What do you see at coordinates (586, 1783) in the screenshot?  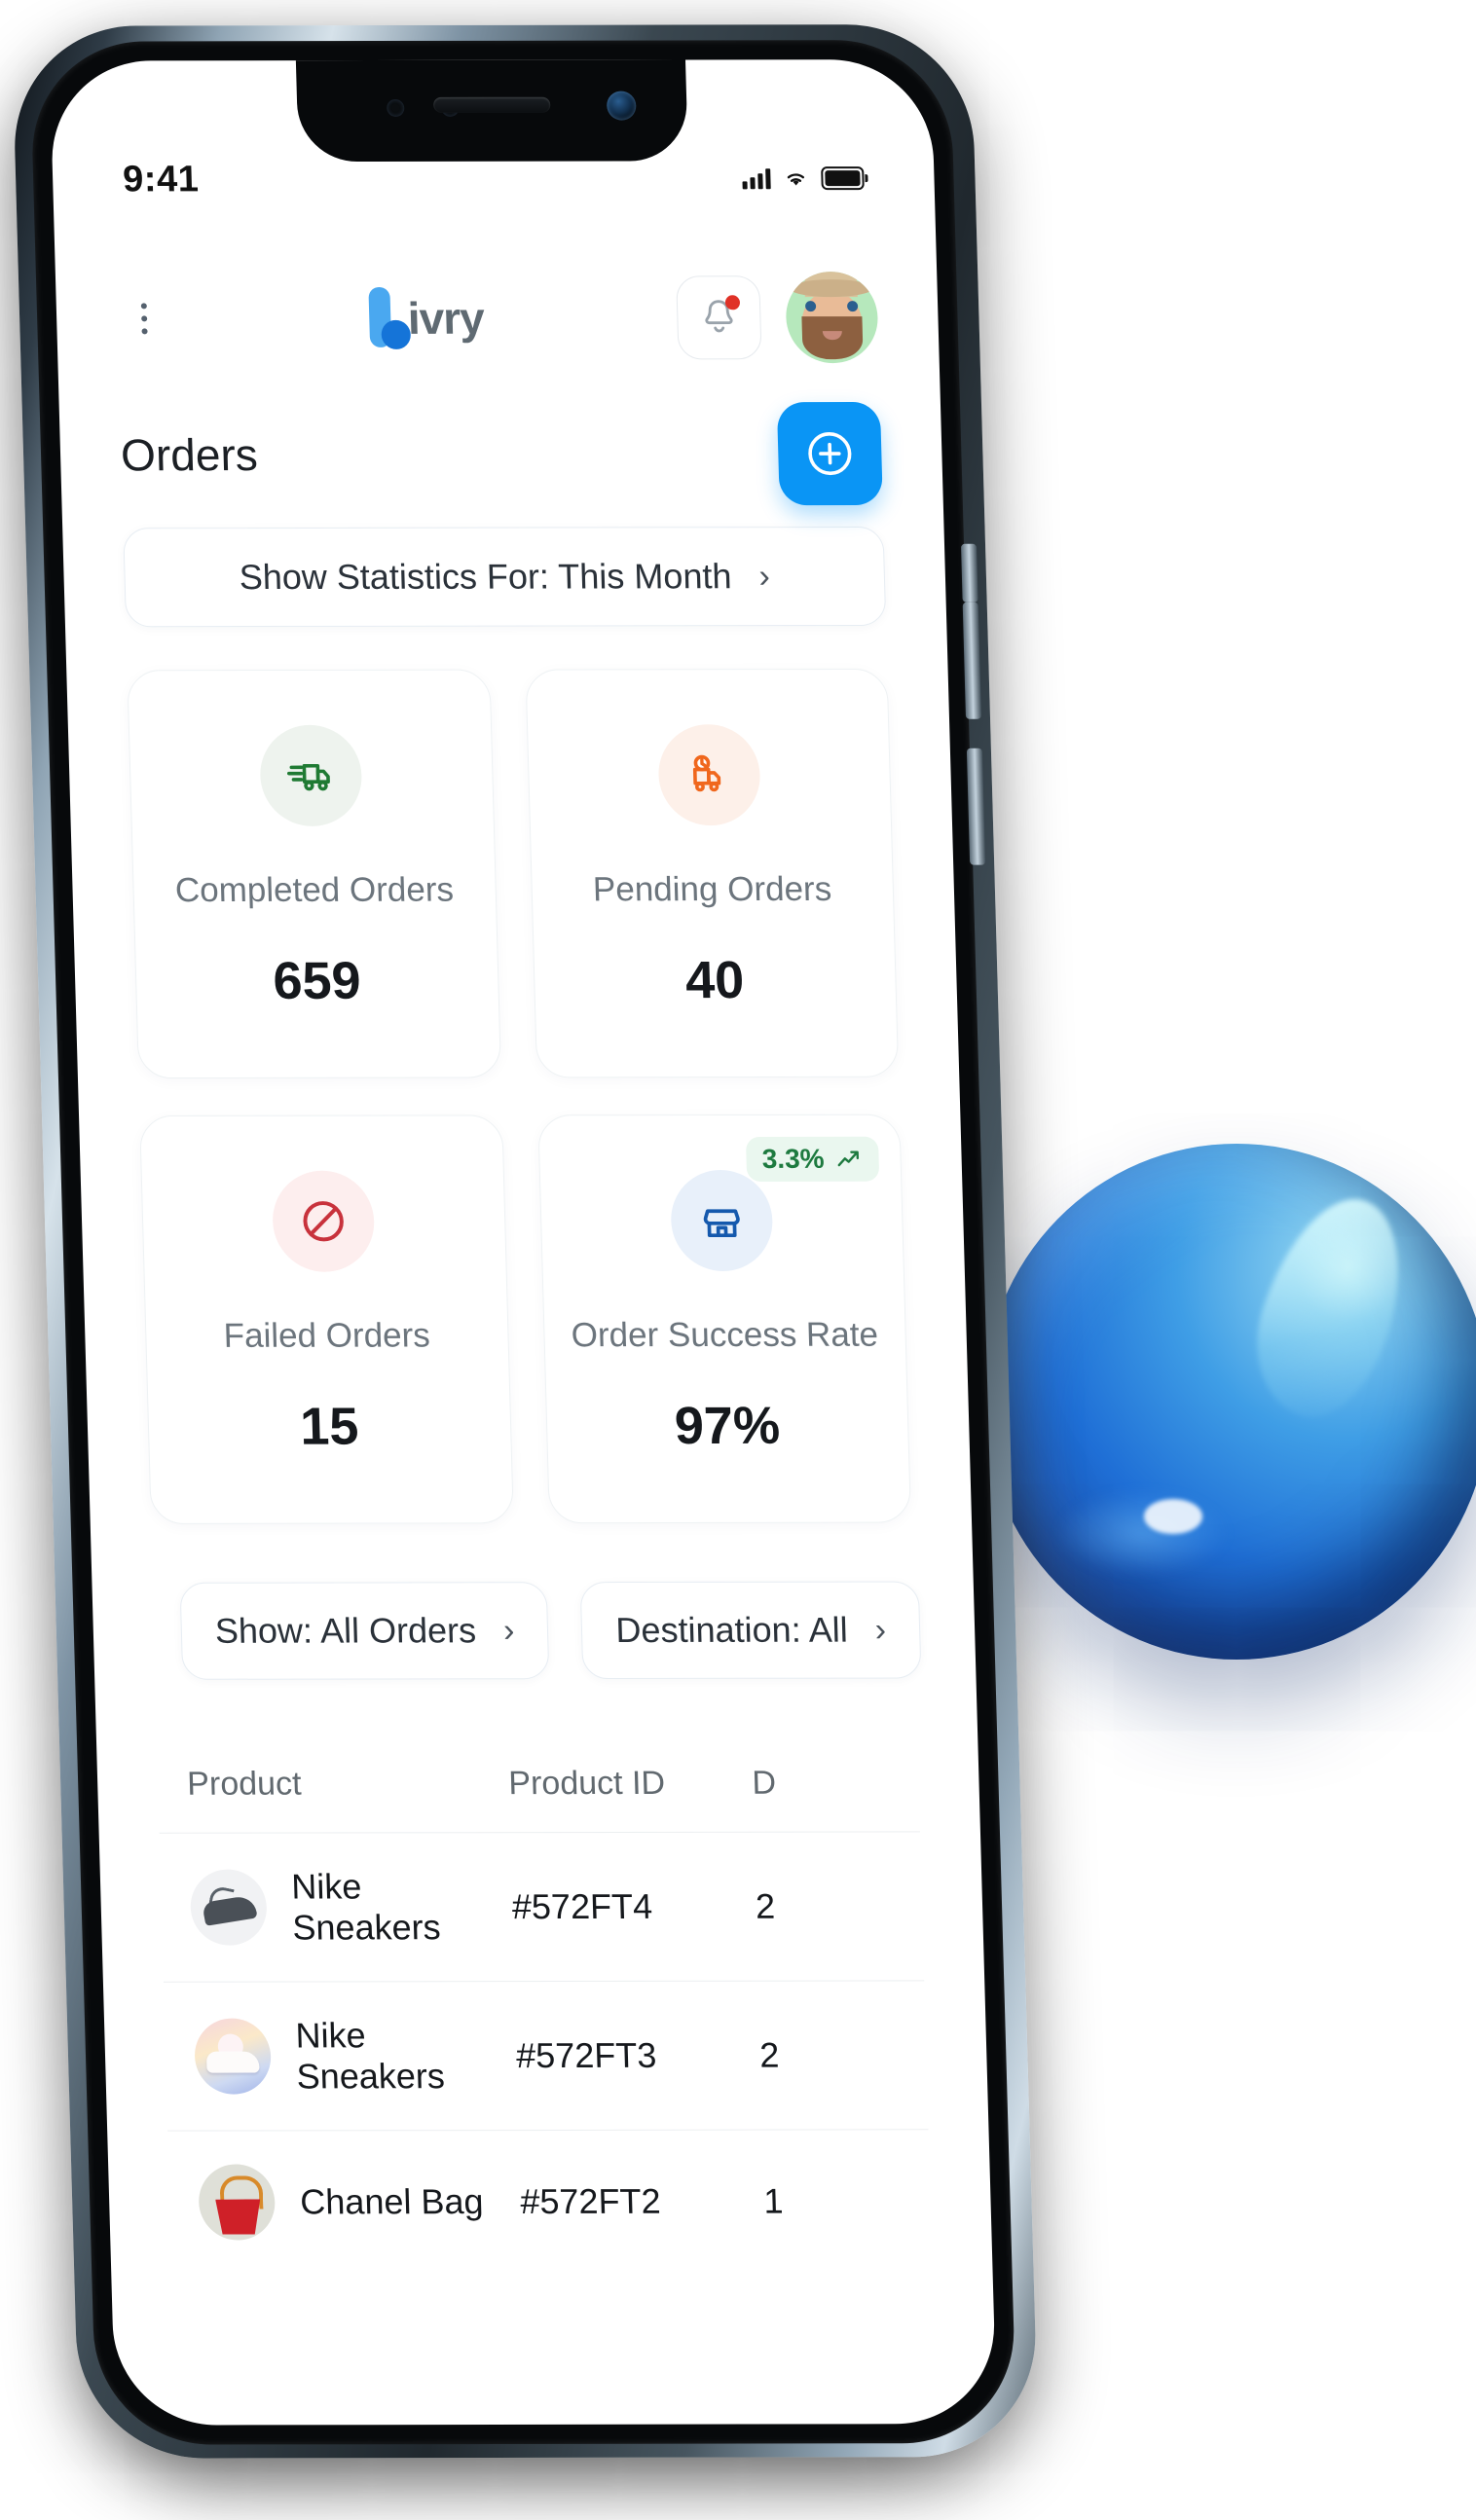 I see `column-header-product-id: Product ID` at bounding box center [586, 1783].